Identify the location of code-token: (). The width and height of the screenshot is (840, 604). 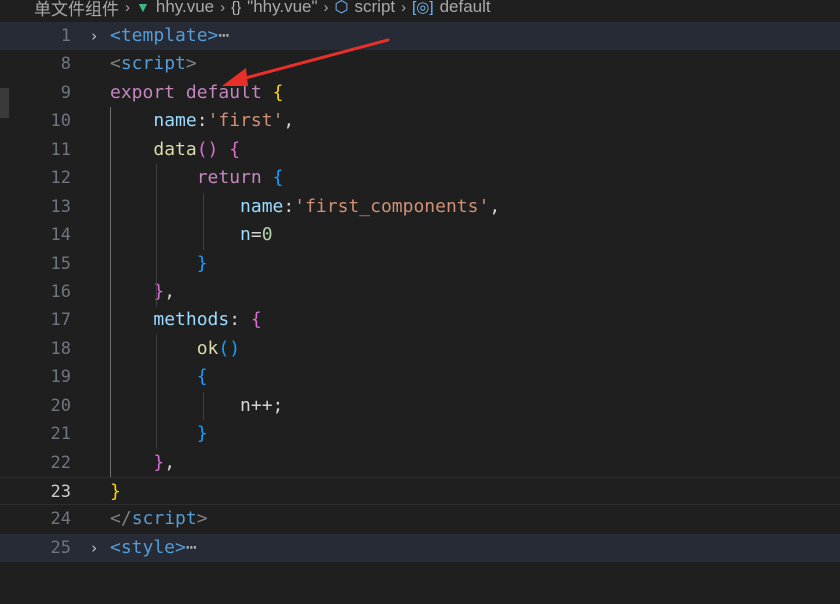
(229, 348).